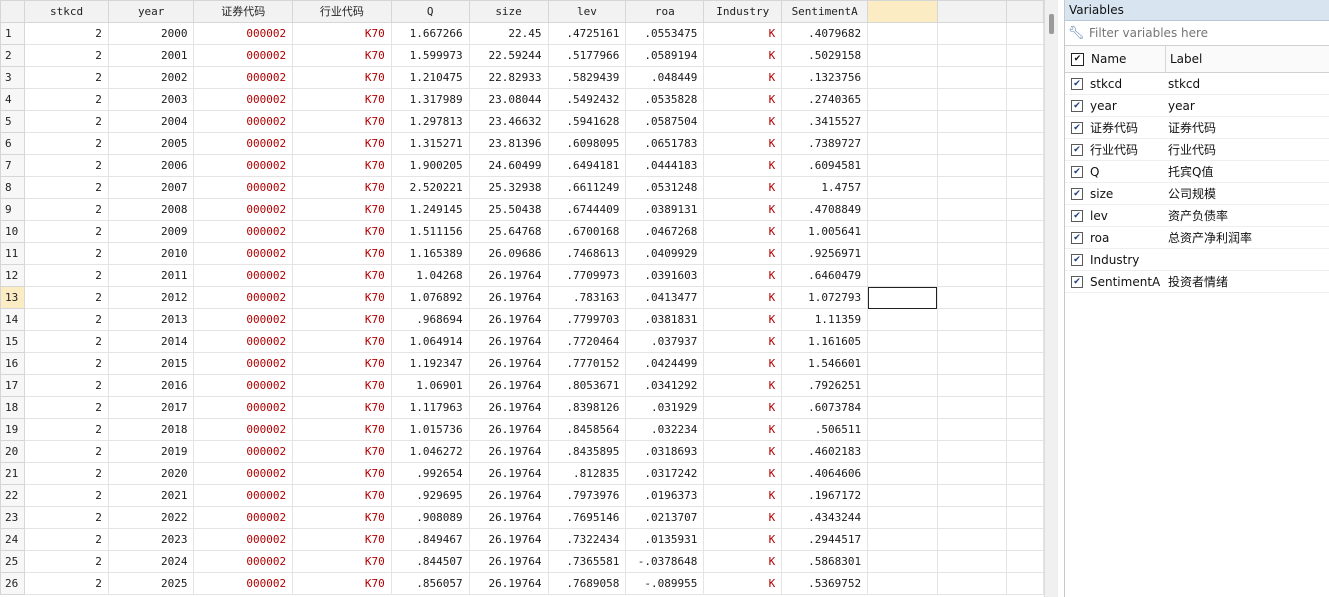  What do you see at coordinates (665, 583) in the screenshot?
I see `data-cell: -.089955` at bounding box center [665, 583].